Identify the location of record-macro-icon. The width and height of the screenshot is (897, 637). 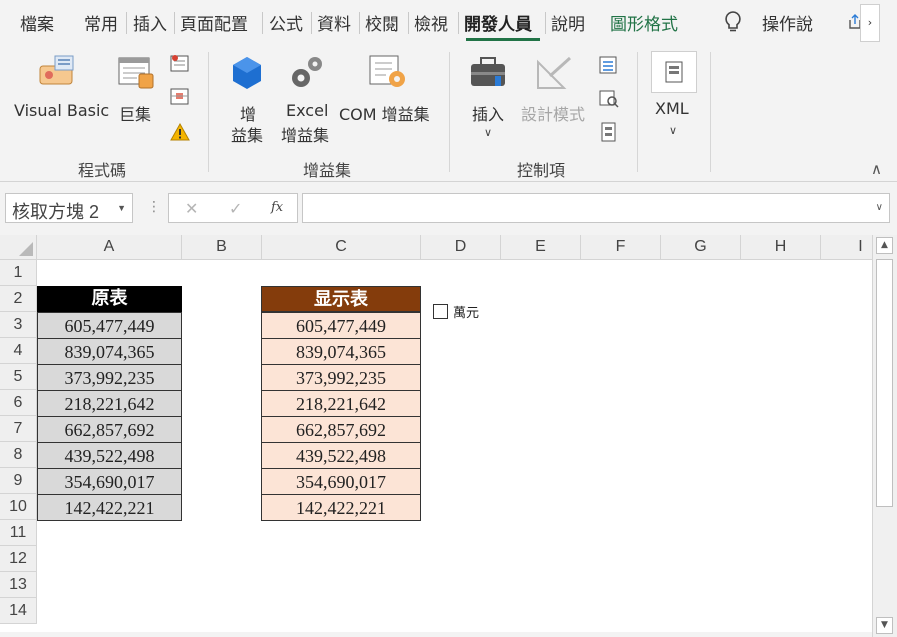
(180, 66).